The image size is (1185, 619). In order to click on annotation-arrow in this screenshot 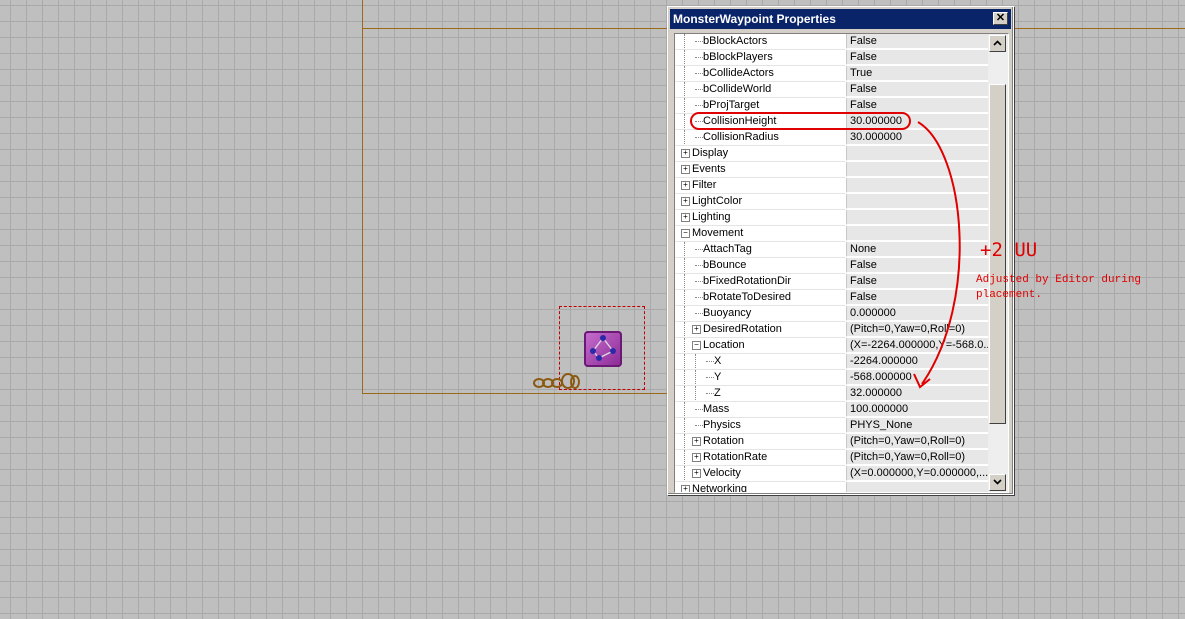, I will do `click(937, 255)`.